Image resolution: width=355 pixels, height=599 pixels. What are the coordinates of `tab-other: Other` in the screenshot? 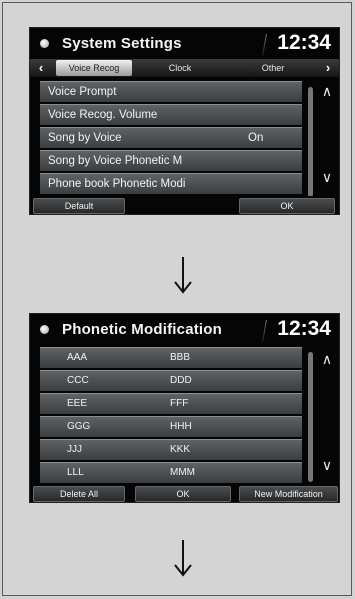 It's located at (273, 68).